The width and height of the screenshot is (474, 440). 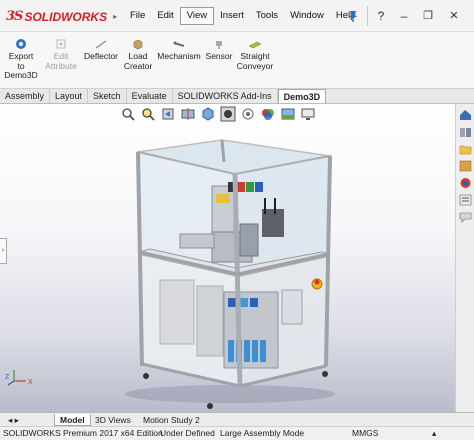 What do you see at coordinates (255, 65) in the screenshot?
I see `straight-conveyor-label-2: Conveyor` at bounding box center [255, 65].